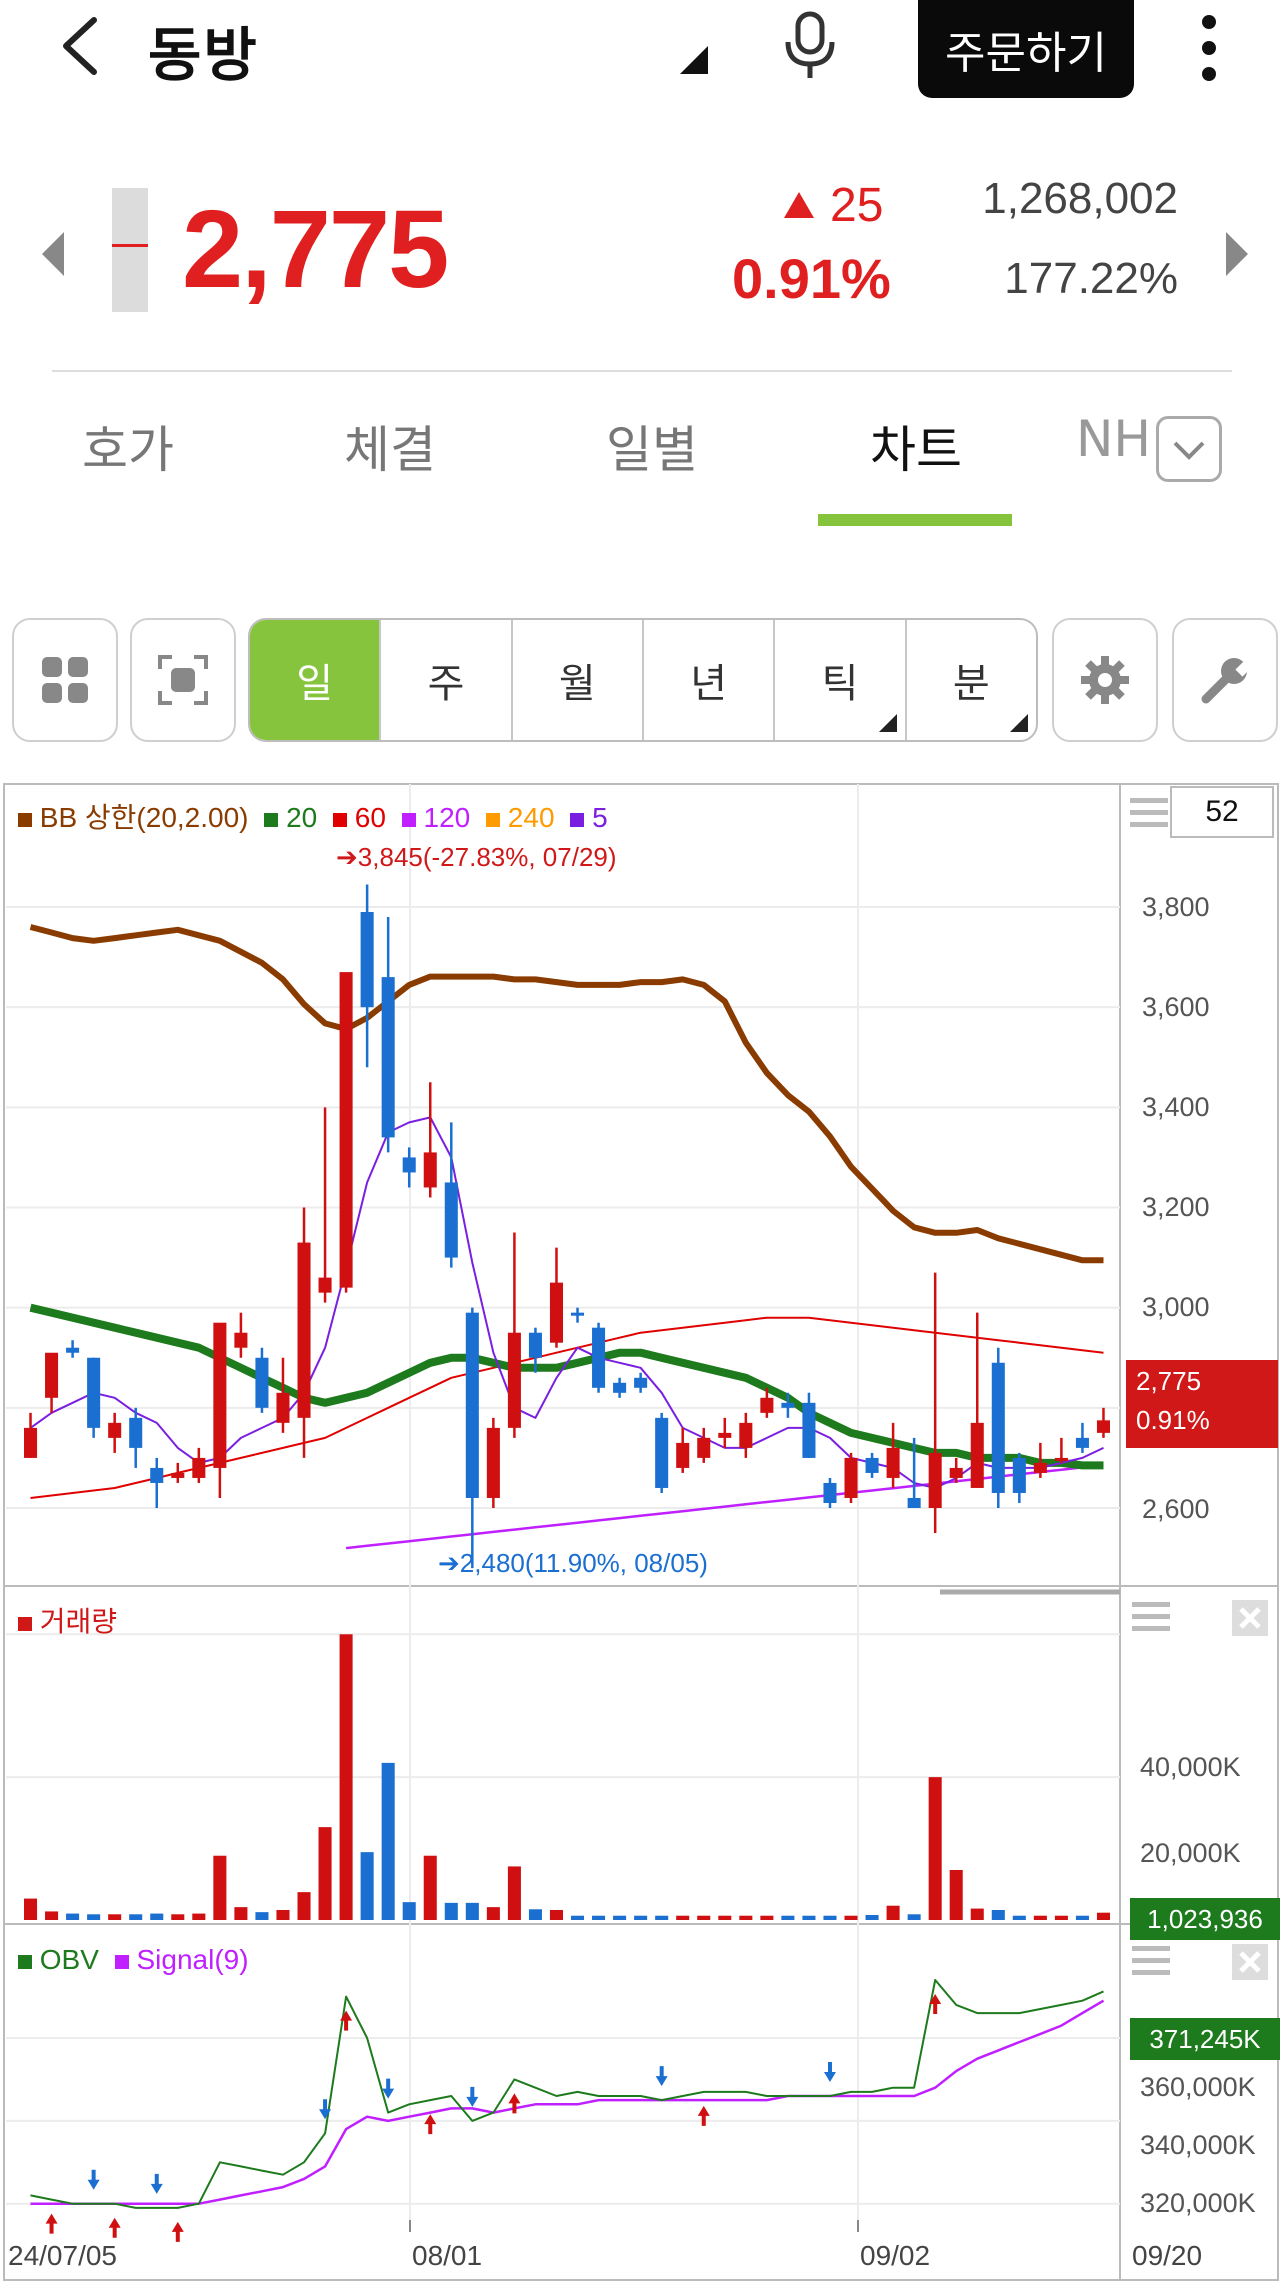  I want to click on volume-y-tick: 40,000K, so click(1190, 1767).